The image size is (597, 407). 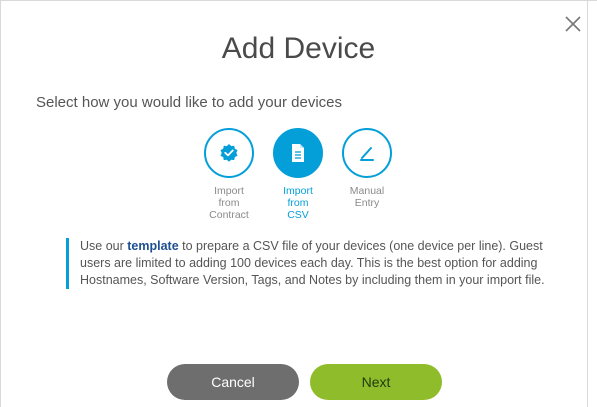 I want to click on option-label: Import from CSV, so click(x=298, y=203).